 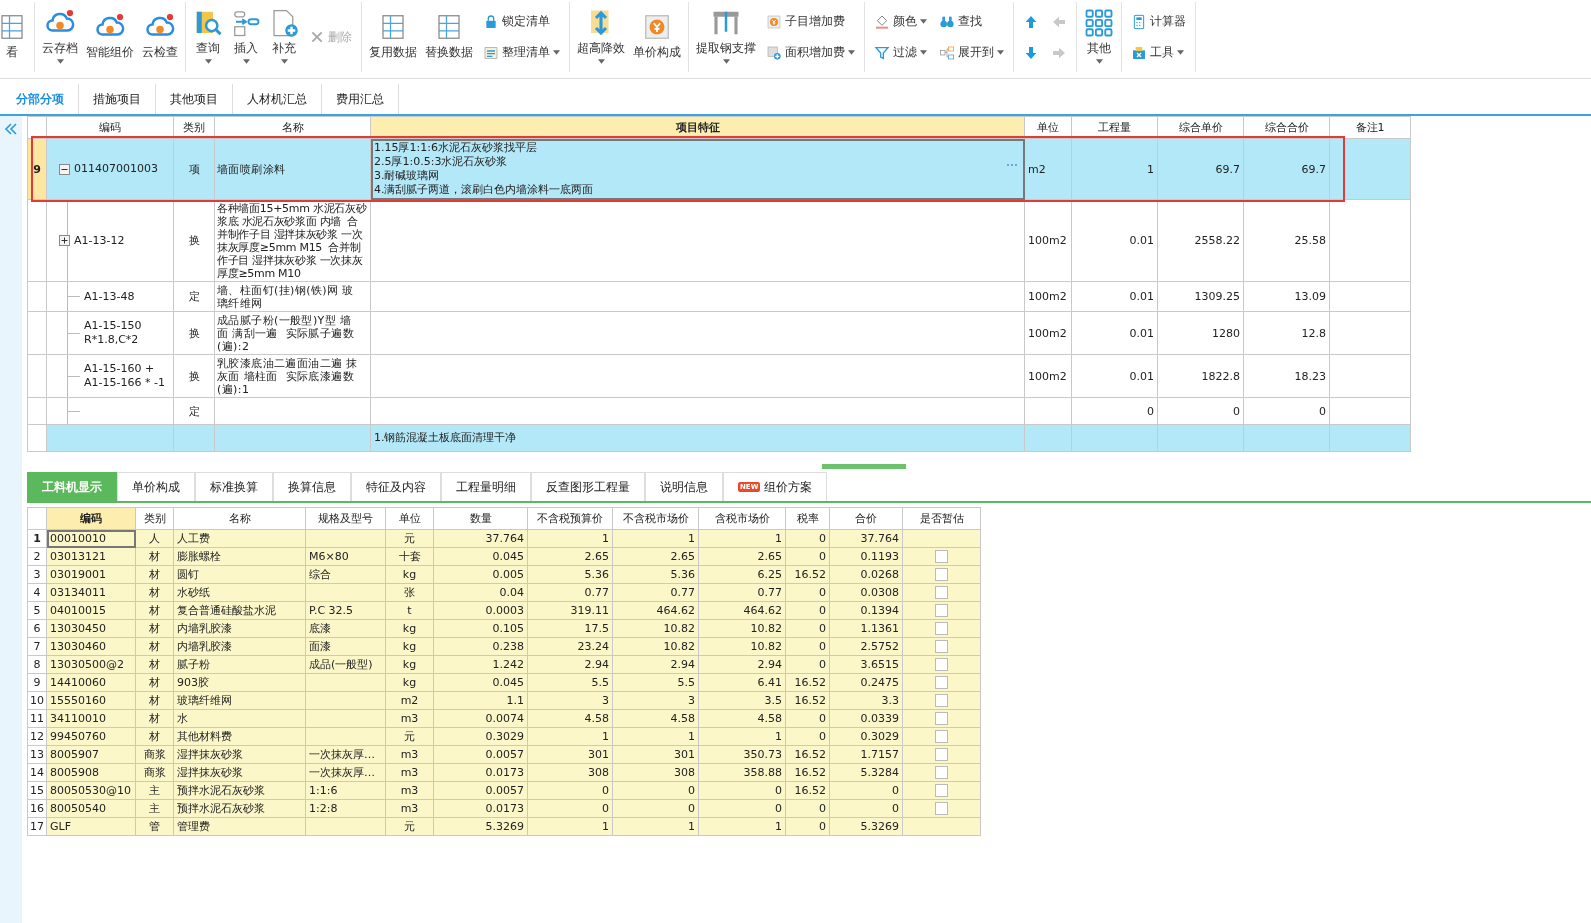 What do you see at coordinates (277, 99) in the screenshot?
I see `tab: 人材机汇总` at bounding box center [277, 99].